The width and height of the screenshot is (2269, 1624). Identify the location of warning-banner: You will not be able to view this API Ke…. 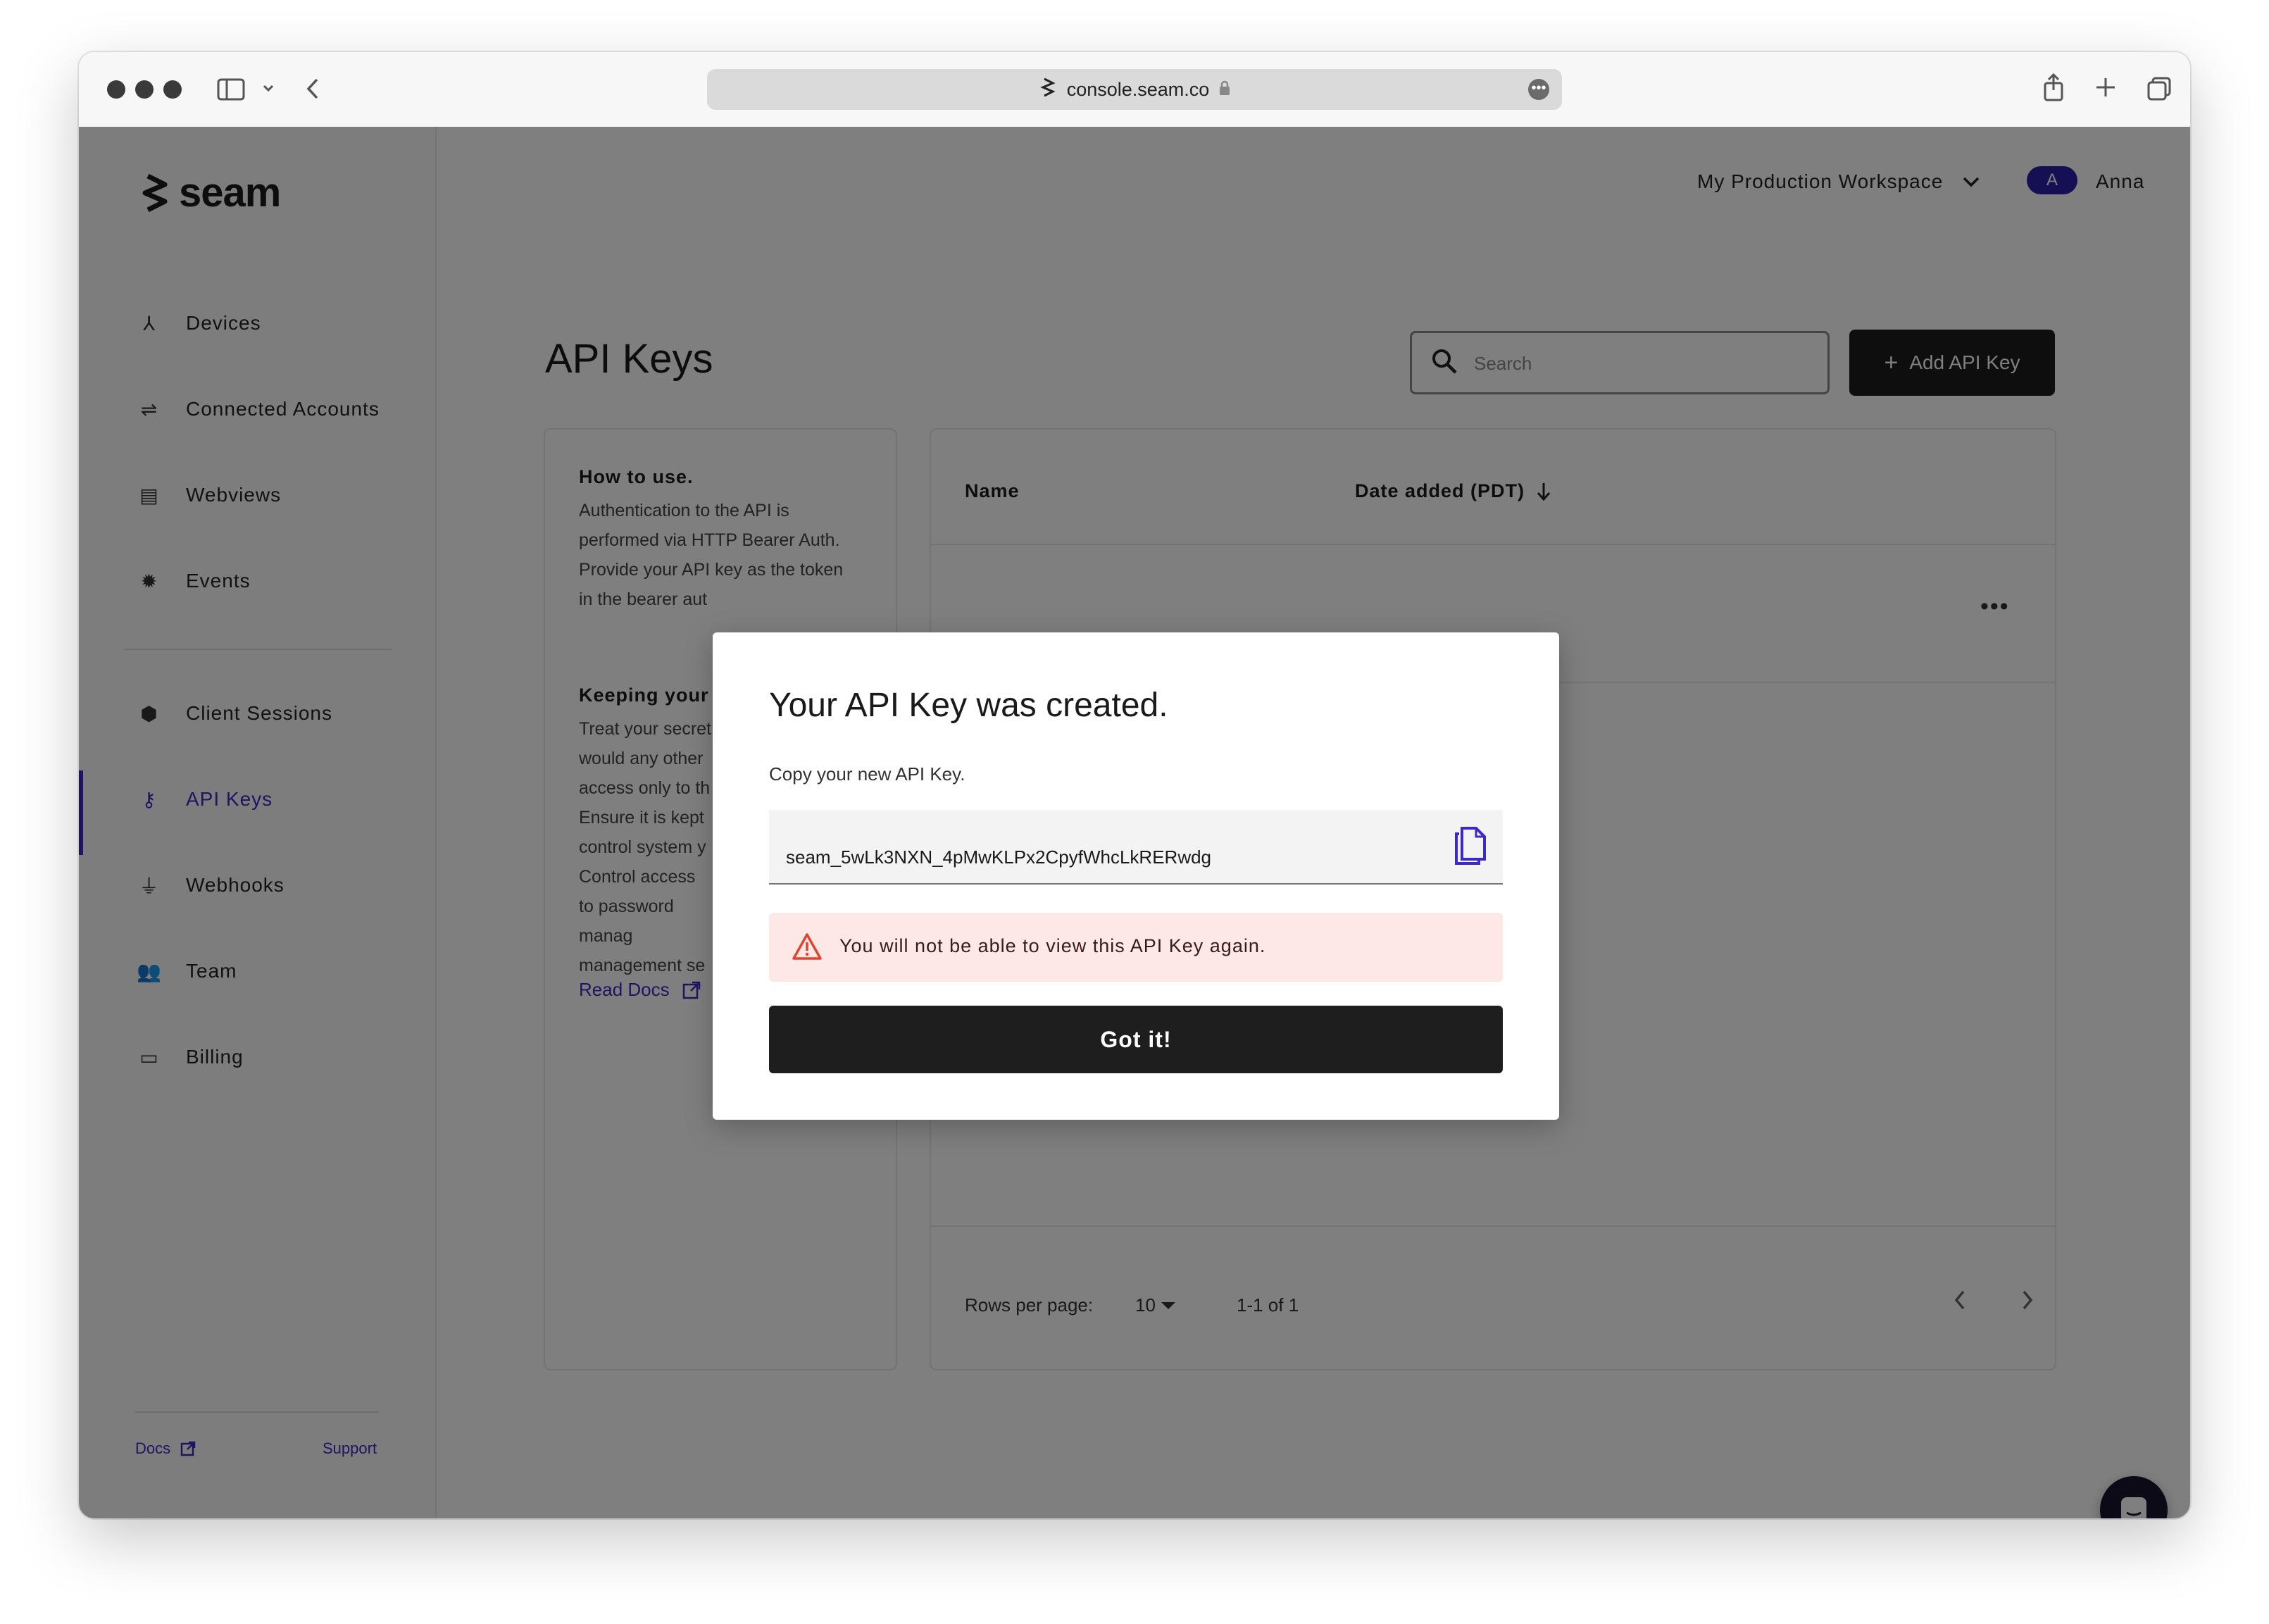
(1136, 948).